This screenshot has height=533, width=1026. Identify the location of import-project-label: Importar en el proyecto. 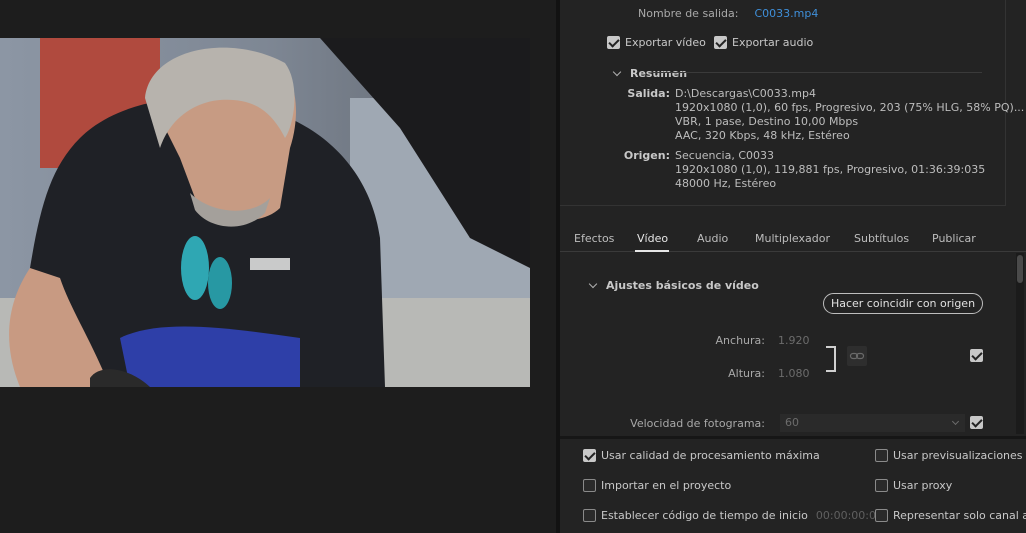
(666, 485).